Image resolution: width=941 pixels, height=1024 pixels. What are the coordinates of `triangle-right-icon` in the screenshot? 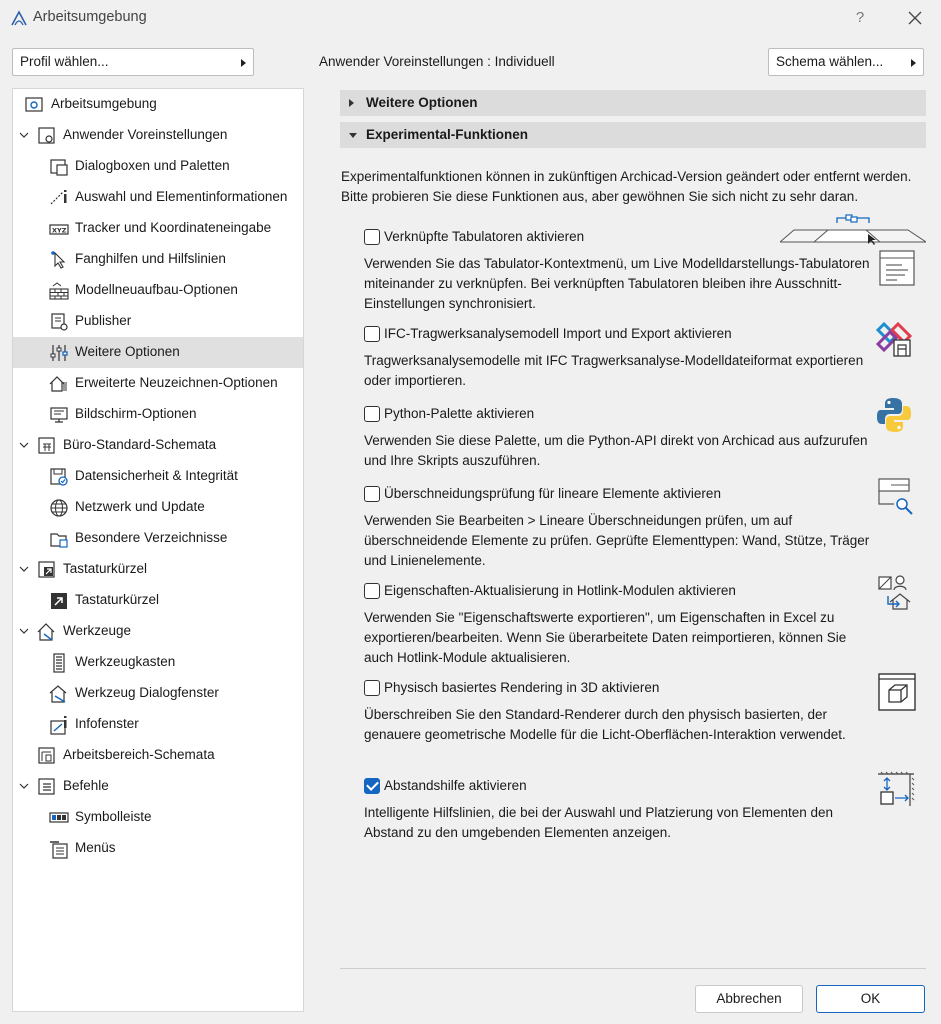 It's located at (351, 103).